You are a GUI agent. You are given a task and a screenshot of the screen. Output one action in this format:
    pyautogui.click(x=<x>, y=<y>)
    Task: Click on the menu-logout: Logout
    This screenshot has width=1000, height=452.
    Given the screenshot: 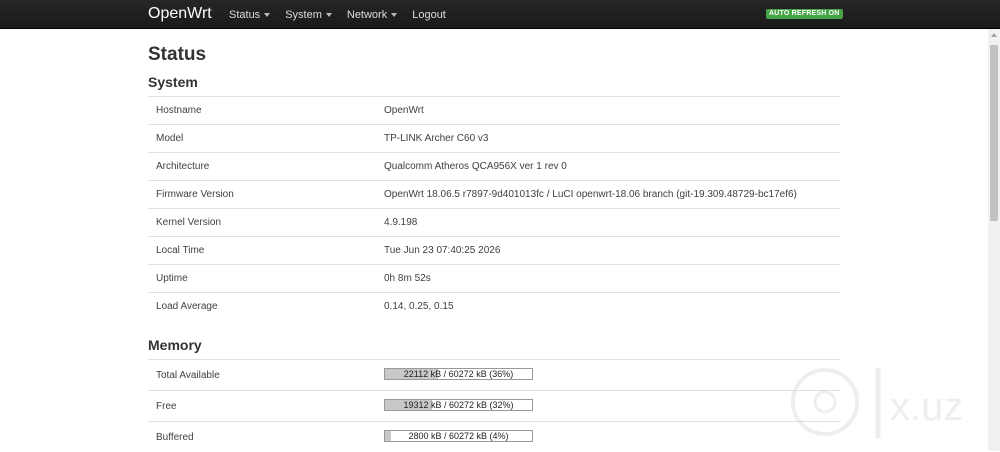 What is the action you would take?
    pyautogui.click(x=429, y=15)
    